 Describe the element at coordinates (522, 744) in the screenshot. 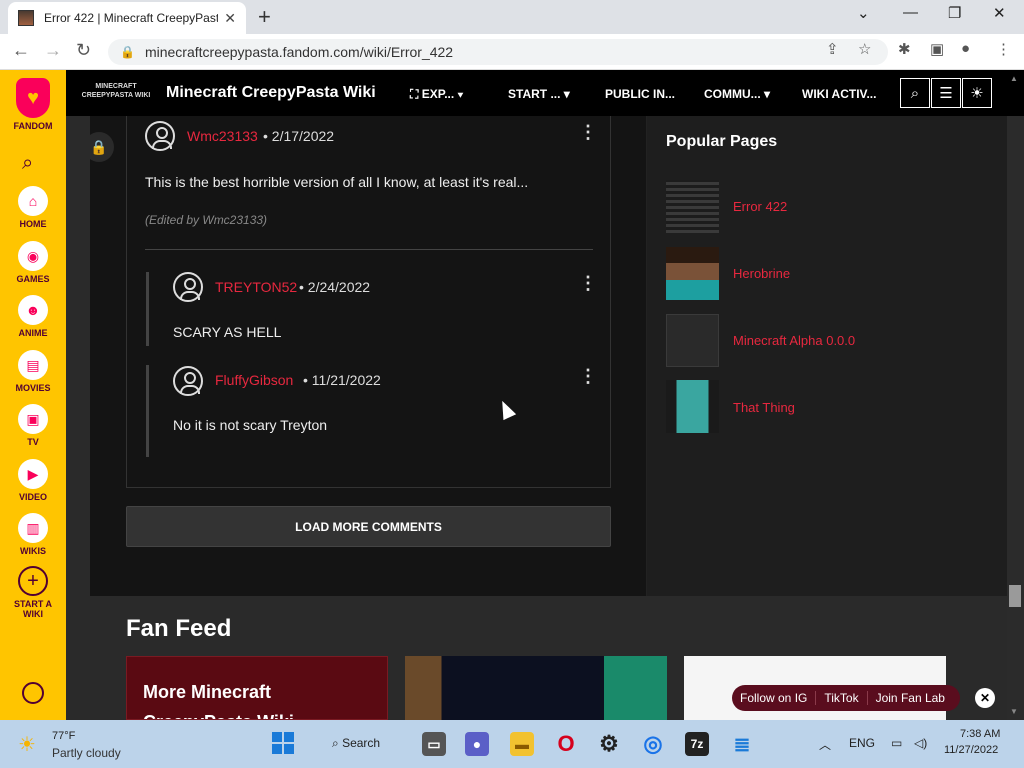

I see `file-explorer-icon: ▬` at that location.